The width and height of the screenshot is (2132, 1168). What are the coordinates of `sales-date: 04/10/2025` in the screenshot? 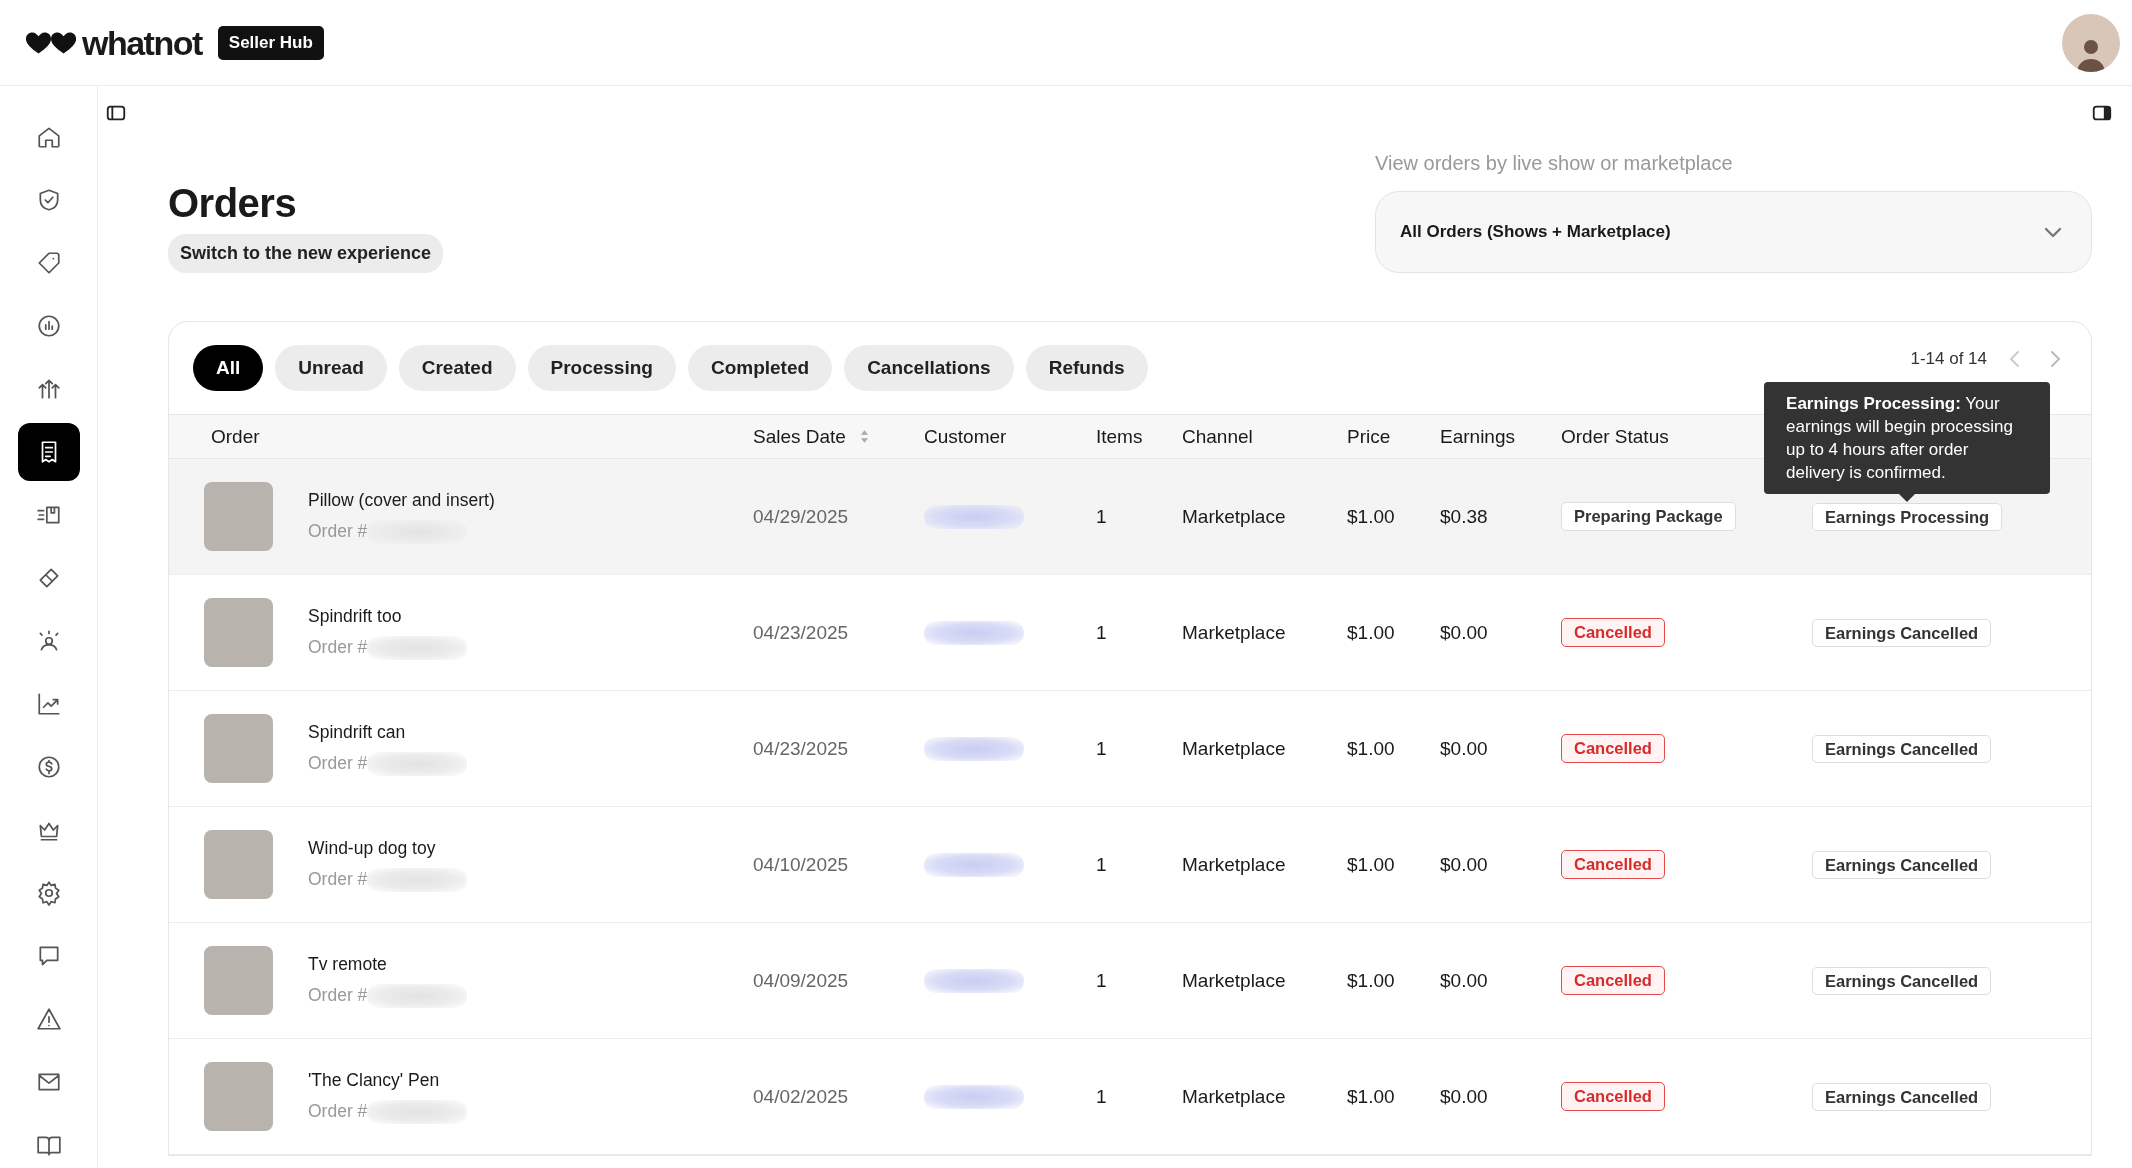 It's located at (801, 864).